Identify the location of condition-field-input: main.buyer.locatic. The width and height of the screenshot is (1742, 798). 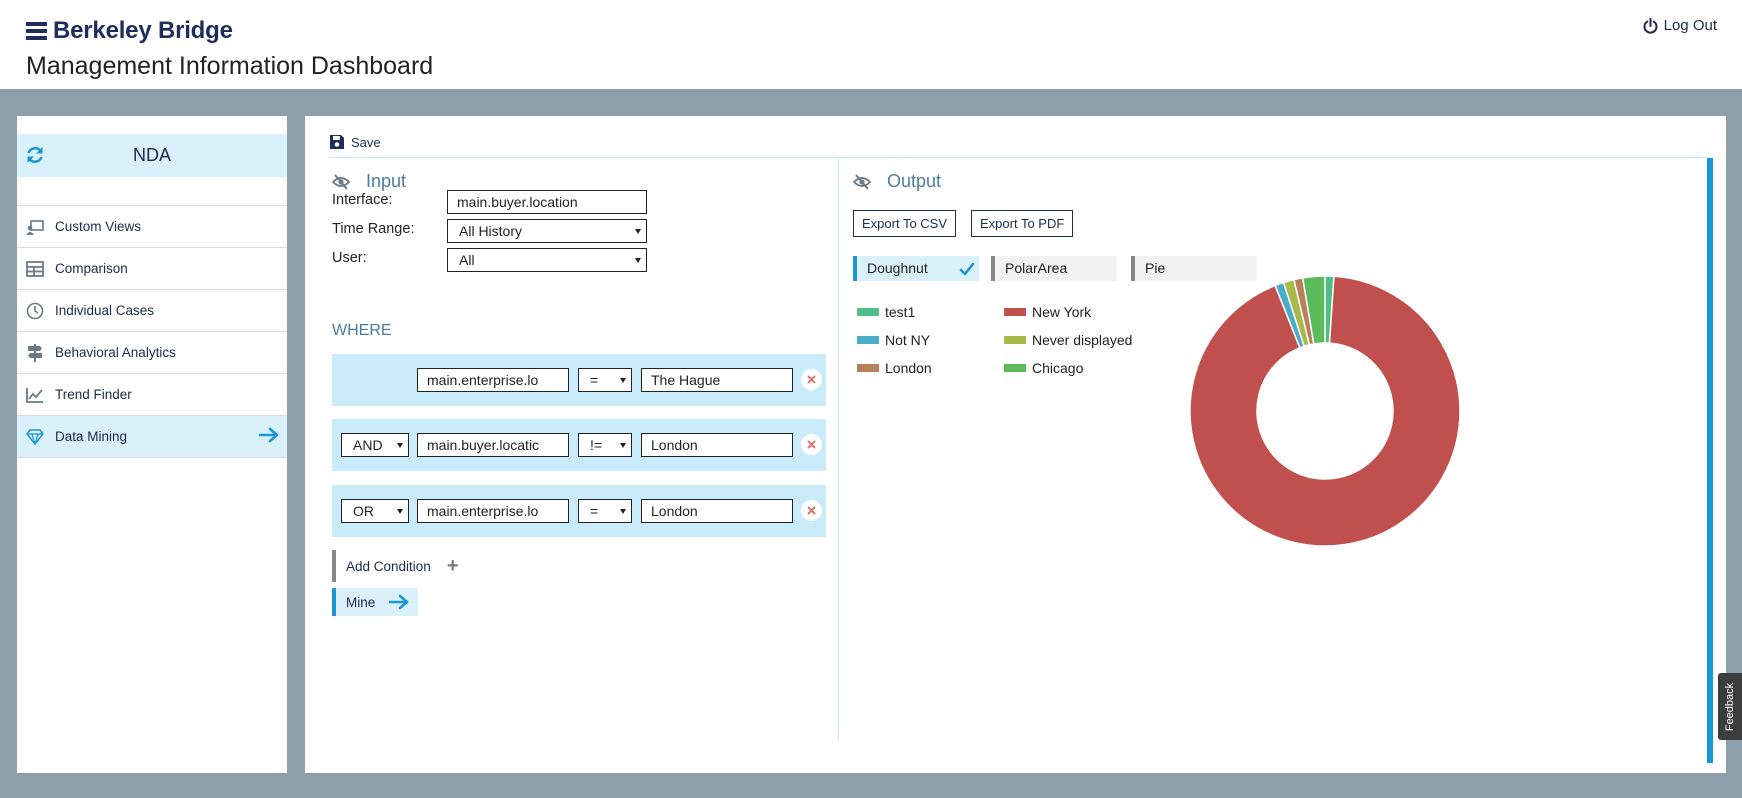
(493, 445).